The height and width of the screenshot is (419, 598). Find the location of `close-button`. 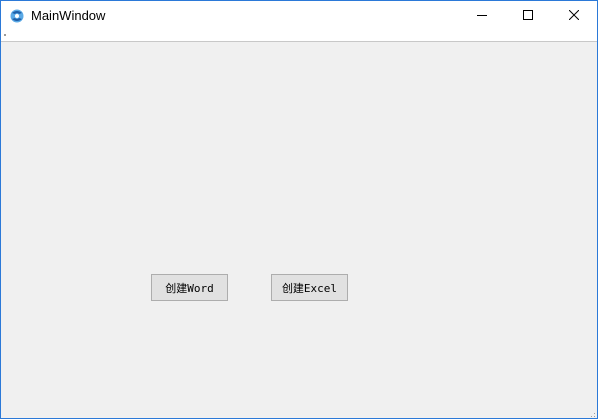

close-button is located at coordinates (574, 16).